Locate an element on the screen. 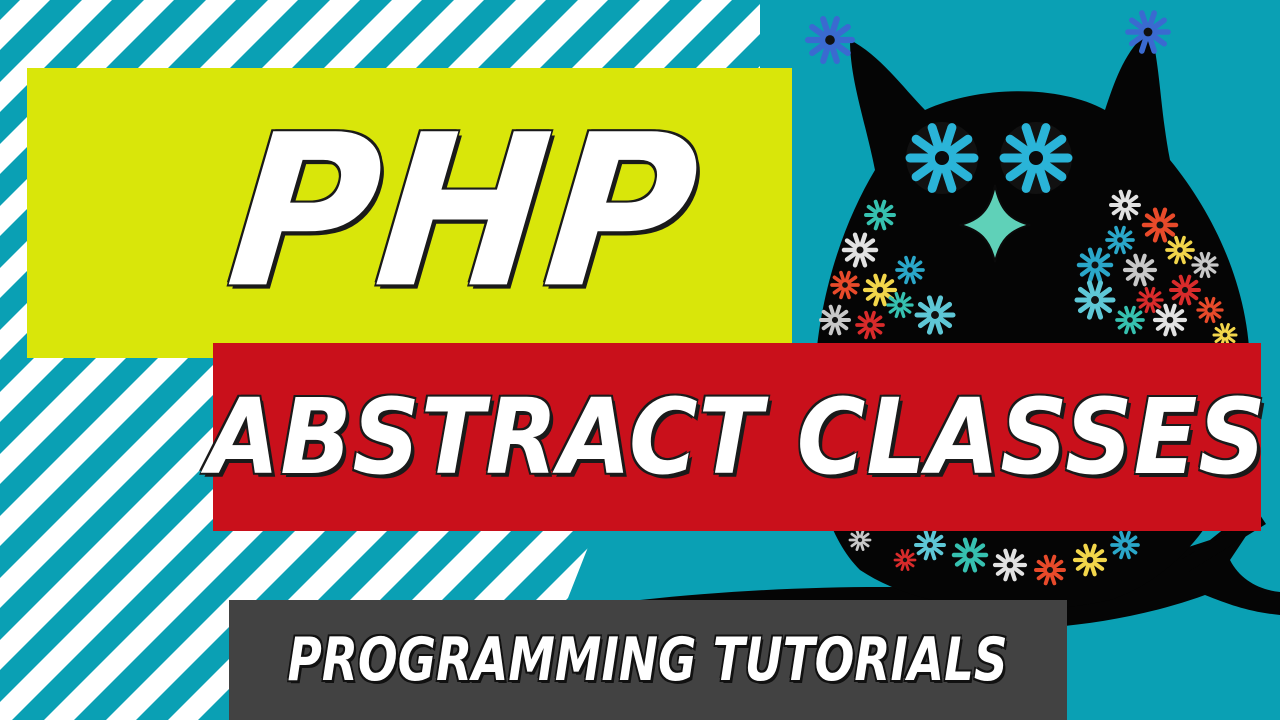  title-abstract-classes: ABSTRACT CLASSES is located at coordinates (737, 437).